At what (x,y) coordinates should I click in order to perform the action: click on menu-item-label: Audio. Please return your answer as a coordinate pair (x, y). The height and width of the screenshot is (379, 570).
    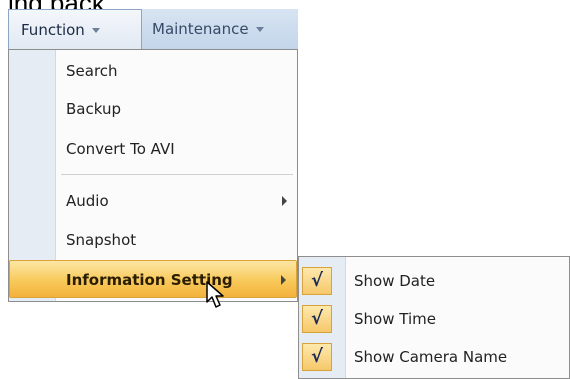
    Looking at the image, I should click on (87, 201).